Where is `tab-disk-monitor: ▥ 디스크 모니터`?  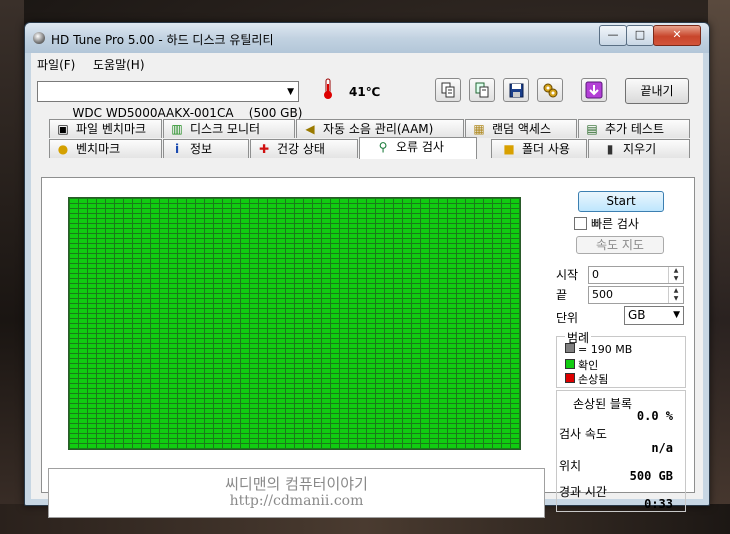
tab-disk-monitor: ▥ 디스크 모니터 is located at coordinates (229, 128).